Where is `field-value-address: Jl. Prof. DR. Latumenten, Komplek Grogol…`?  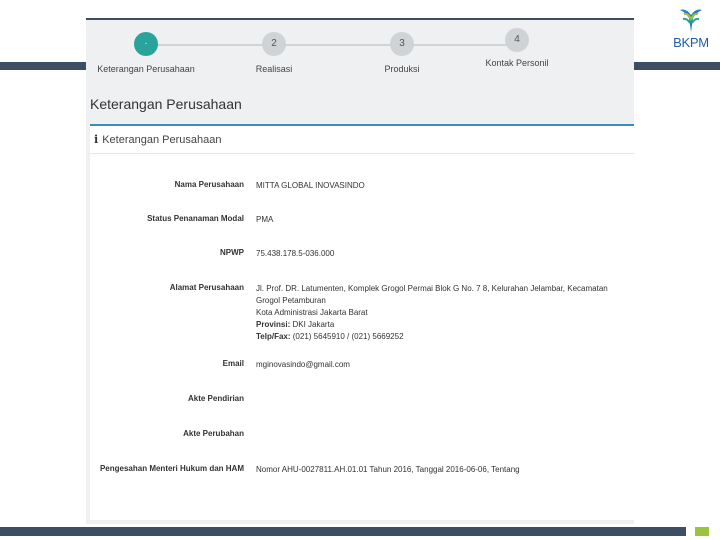
field-value-address: Jl. Prof. DR. Latumenten, Komplek Grogol… is located at coordinates (441, 313).